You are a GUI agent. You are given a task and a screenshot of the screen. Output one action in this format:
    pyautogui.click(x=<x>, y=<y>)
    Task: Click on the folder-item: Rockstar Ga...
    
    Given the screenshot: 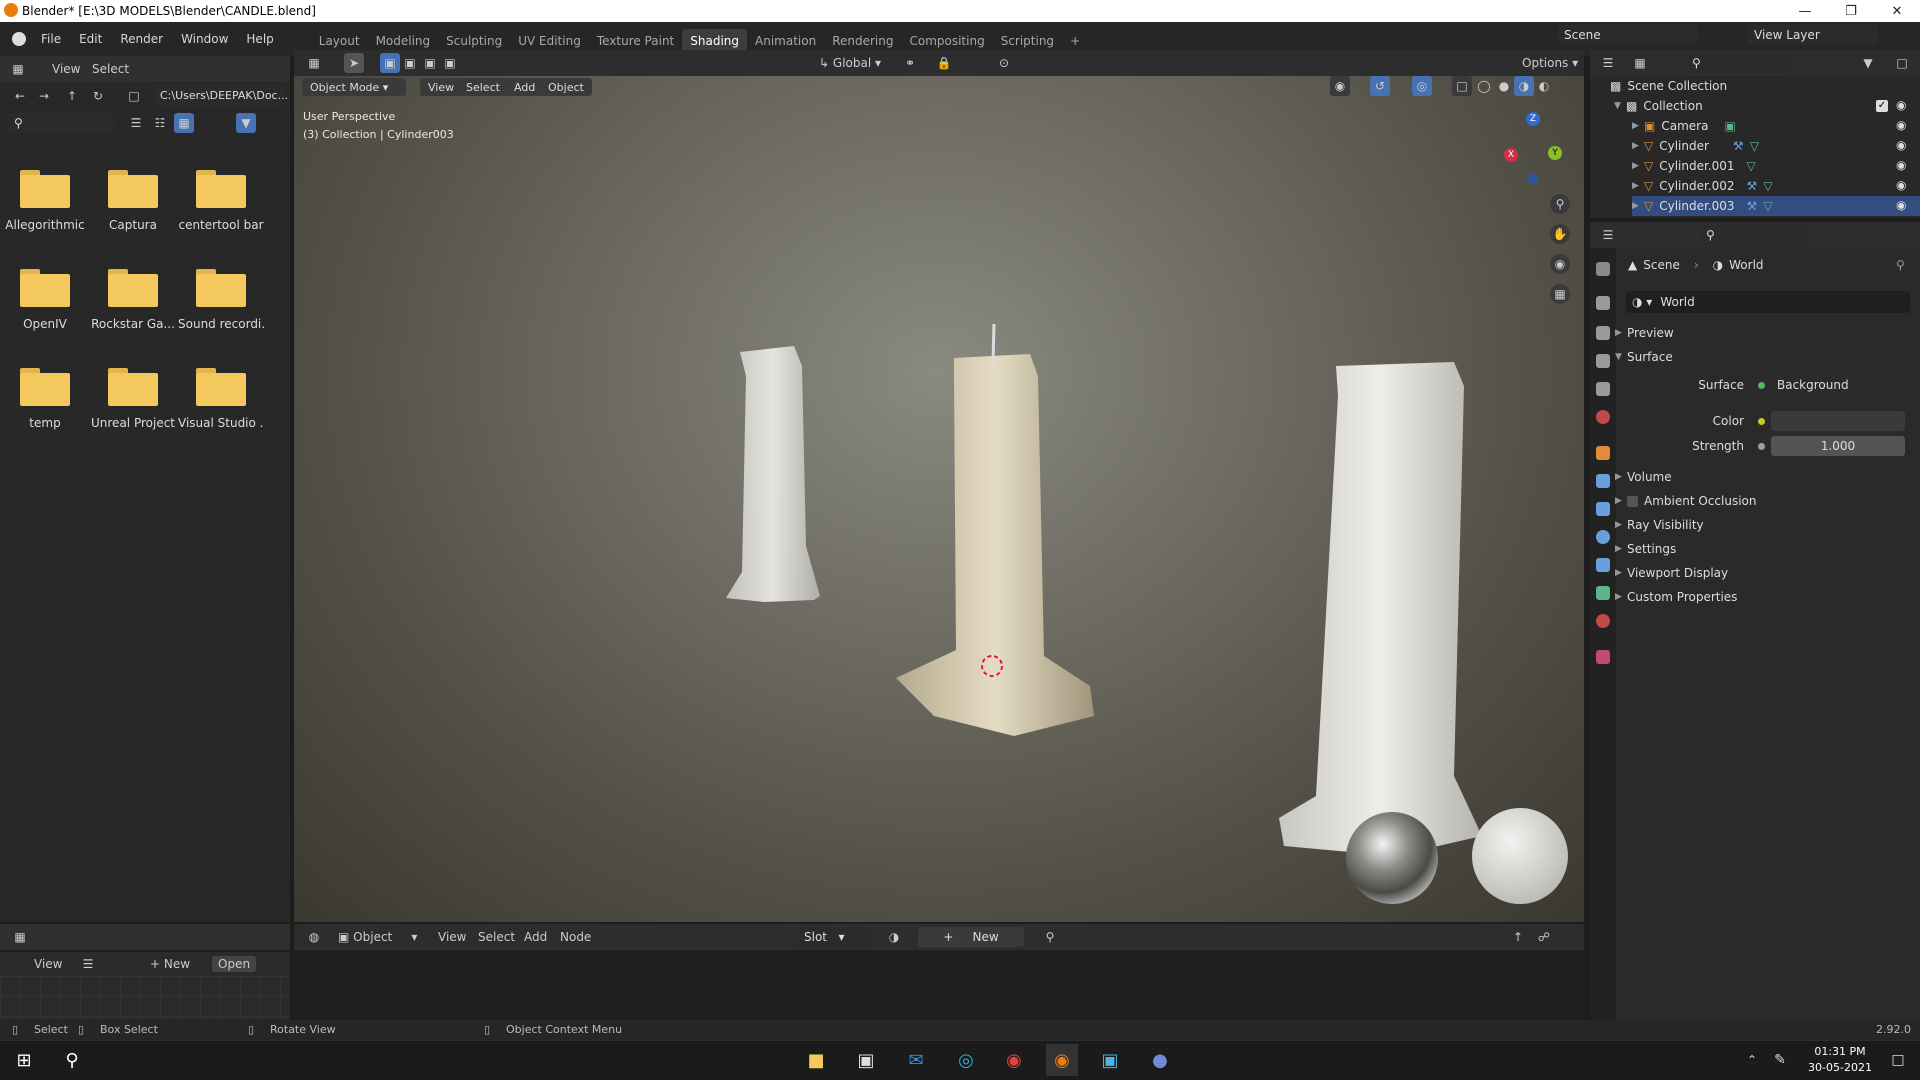 What is the action you would take?
    pyautogui.click(x=133, y=300)
    